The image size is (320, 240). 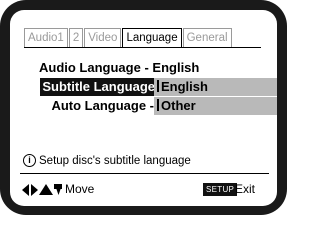 What do you see at coordinates (176, 67) in the screenshot?
I see `setting-value-audio-language: English` at bounding box center [176, 67].